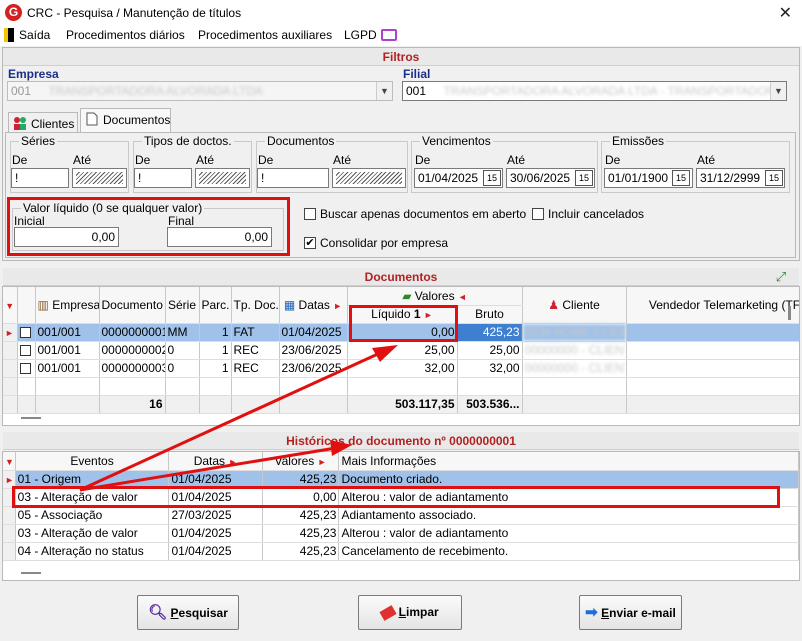 This screenshot has height=641, width=802. Describe the element at coordinates (92, 515) in the screenshot. I see `cell-evento: 05 - Associação` at that location.